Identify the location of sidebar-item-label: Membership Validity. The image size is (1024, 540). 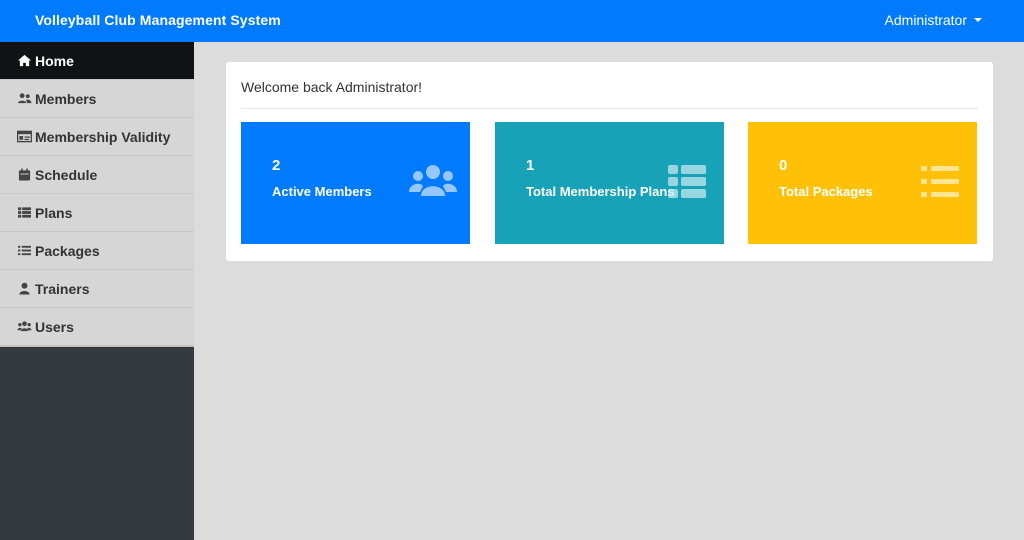
(103, 136).